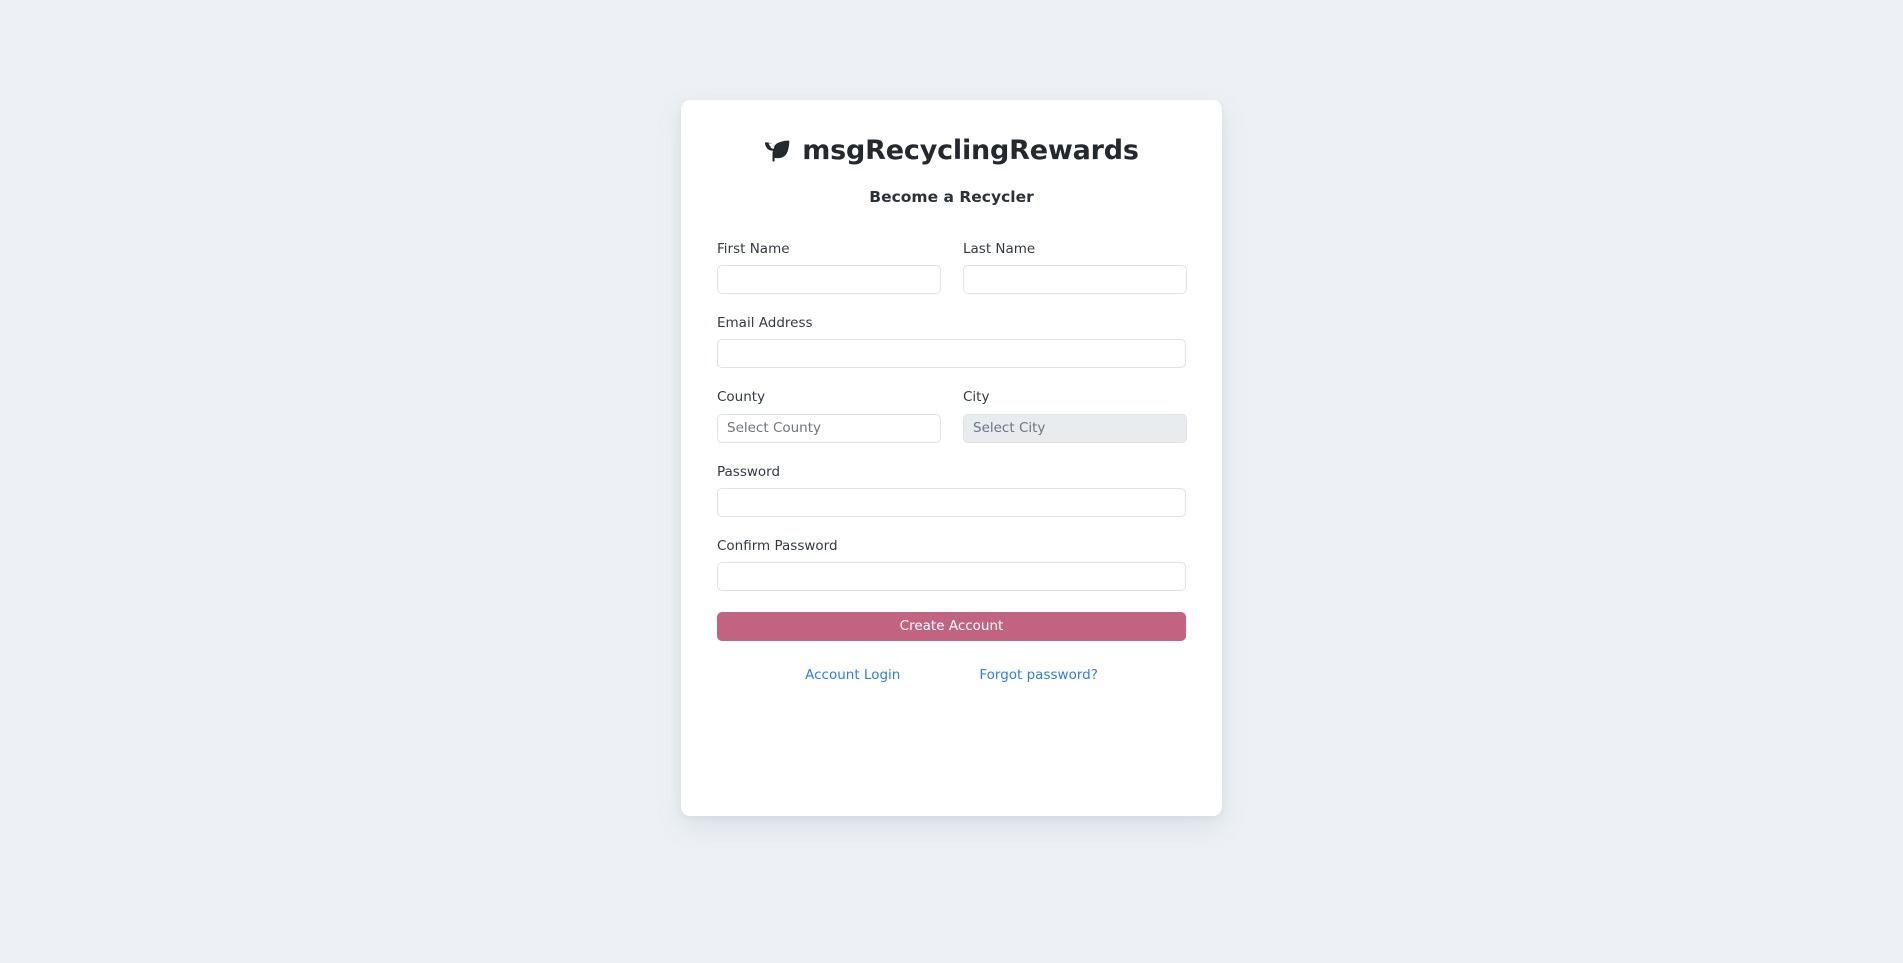 The image size is (1903, 963). Describe the element at coordinates (951, 354) in the screenshot. I see `email-input` at that location.